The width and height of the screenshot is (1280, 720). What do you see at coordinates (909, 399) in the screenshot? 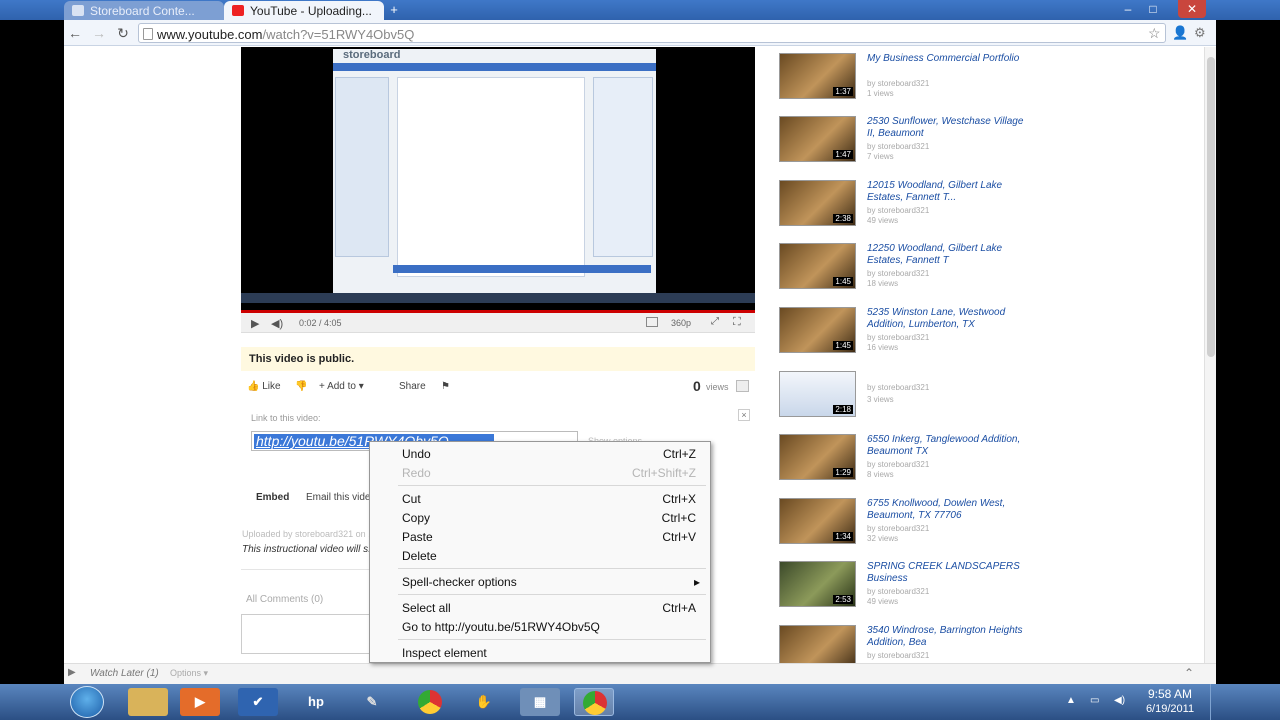
I see `related-video: 2:18 by storeboard321 3 views` at bounding box center [909, 399].